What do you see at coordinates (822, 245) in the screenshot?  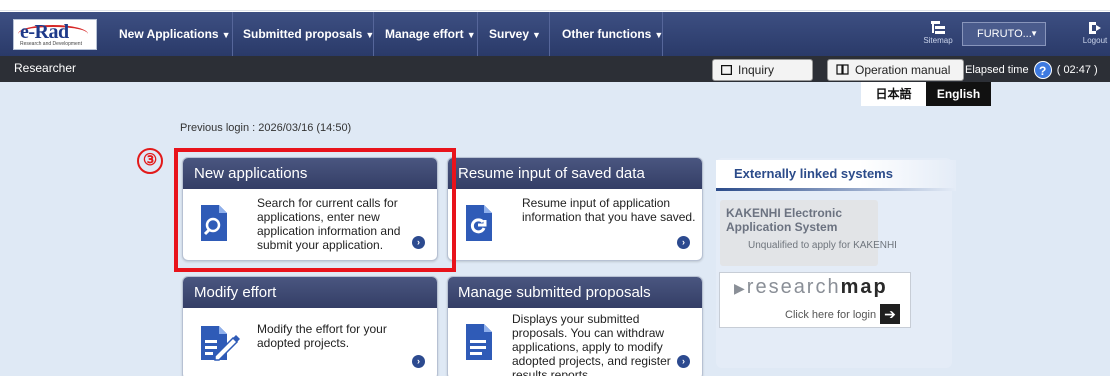 I see `kakenhi-note: Unqualified to apply for KAKENHI` at bounding box center [822, 245].